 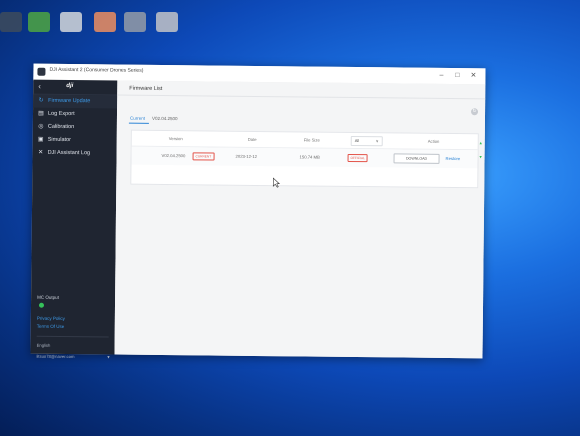 What do you see at coordinates (75, 141) in the screenshot?
I see `sidebar-item-simulator: ▣ Simulator` at bounding box center [75, 141].